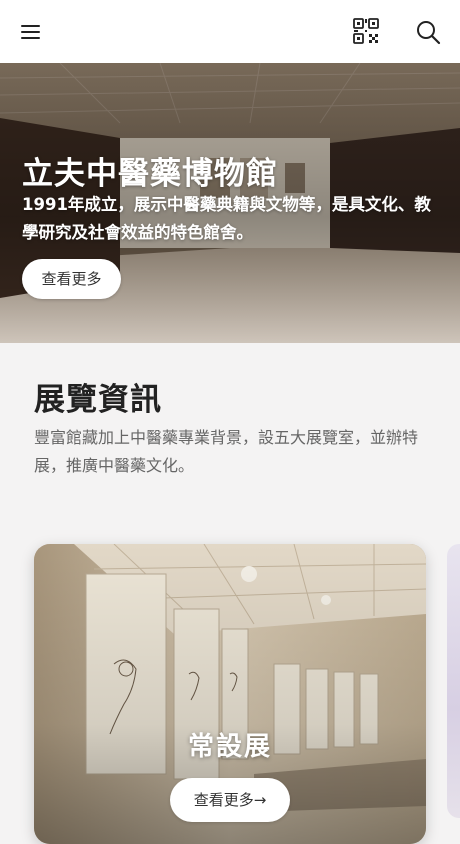 This screenshot has width=460, height=844. Describe the element at coordinates (453, 681) in the screenshot. I see `next-card-peek` at that location.